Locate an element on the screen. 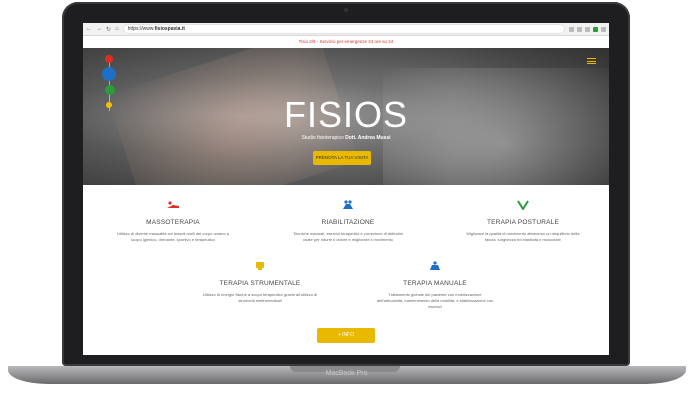 The image size is (693, 400). device-icon is located at coordinates (260, 266).